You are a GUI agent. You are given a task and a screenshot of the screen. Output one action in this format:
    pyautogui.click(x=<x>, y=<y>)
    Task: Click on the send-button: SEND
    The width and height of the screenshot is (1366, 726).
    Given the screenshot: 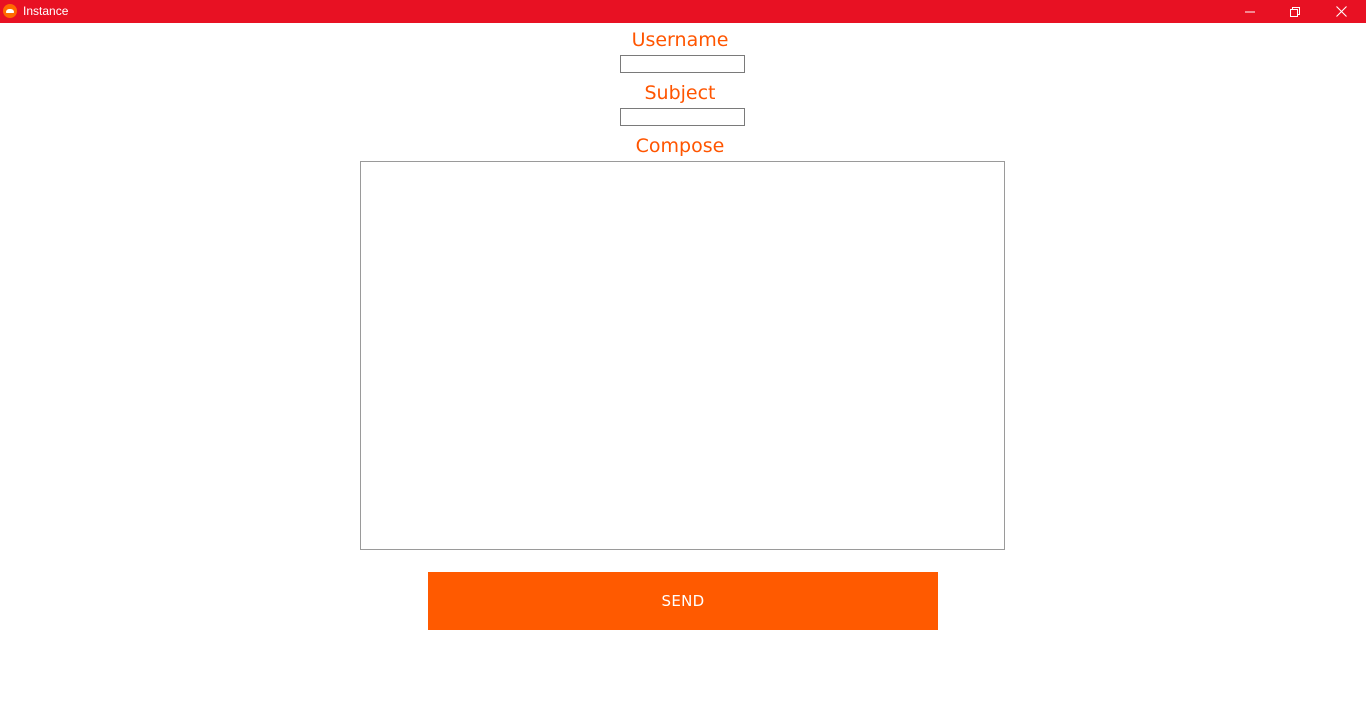 What is the action you would take?
    pyautogui.click(x=683, y=601)
    